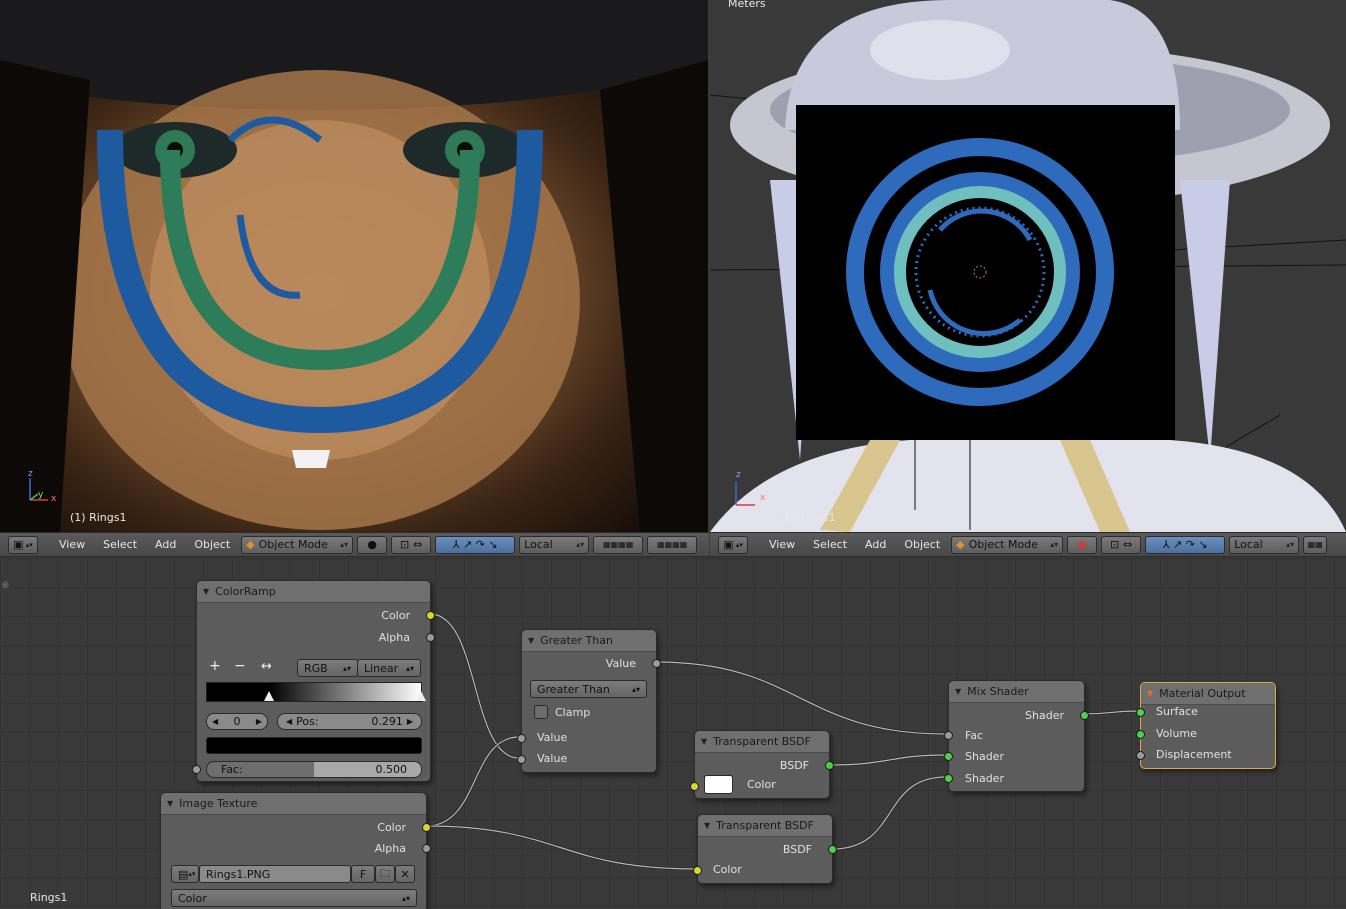  What do you see at coordinates (314, 745) in the screenshot?
I see `stop-color-swatch` at bounding box center [314, 745].